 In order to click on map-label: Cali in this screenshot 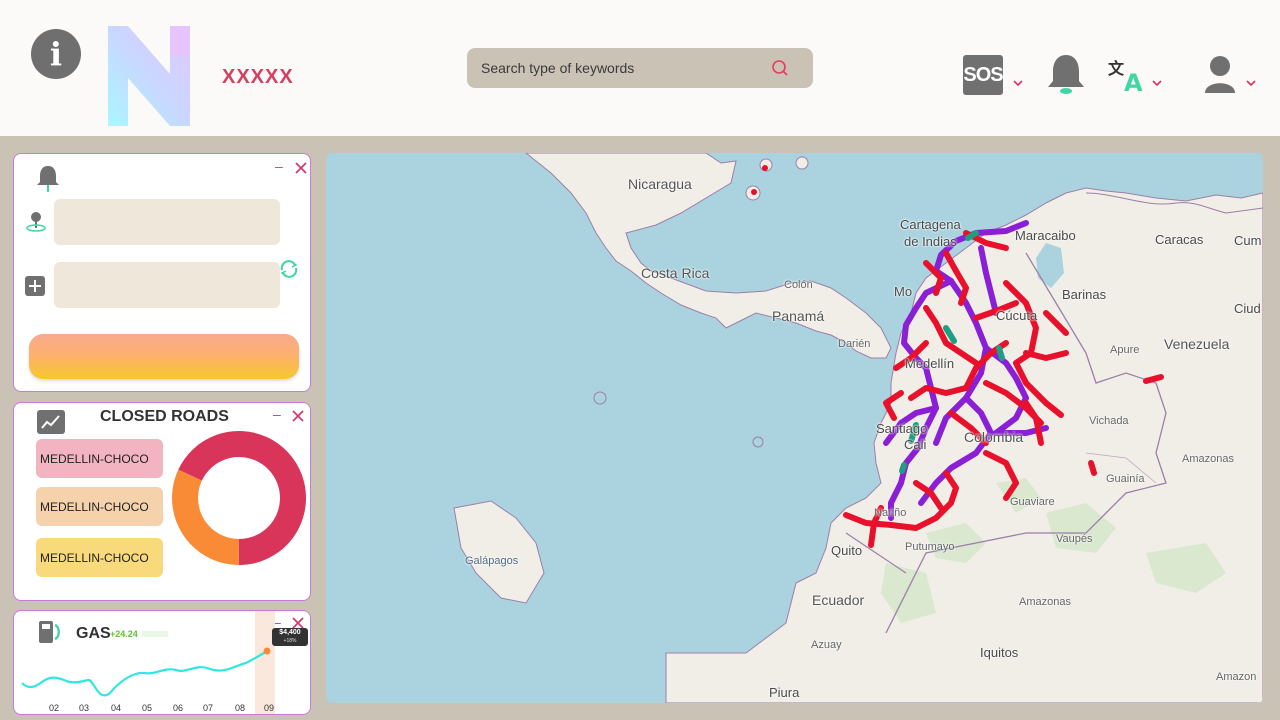, I will do `click(915, 444)`.